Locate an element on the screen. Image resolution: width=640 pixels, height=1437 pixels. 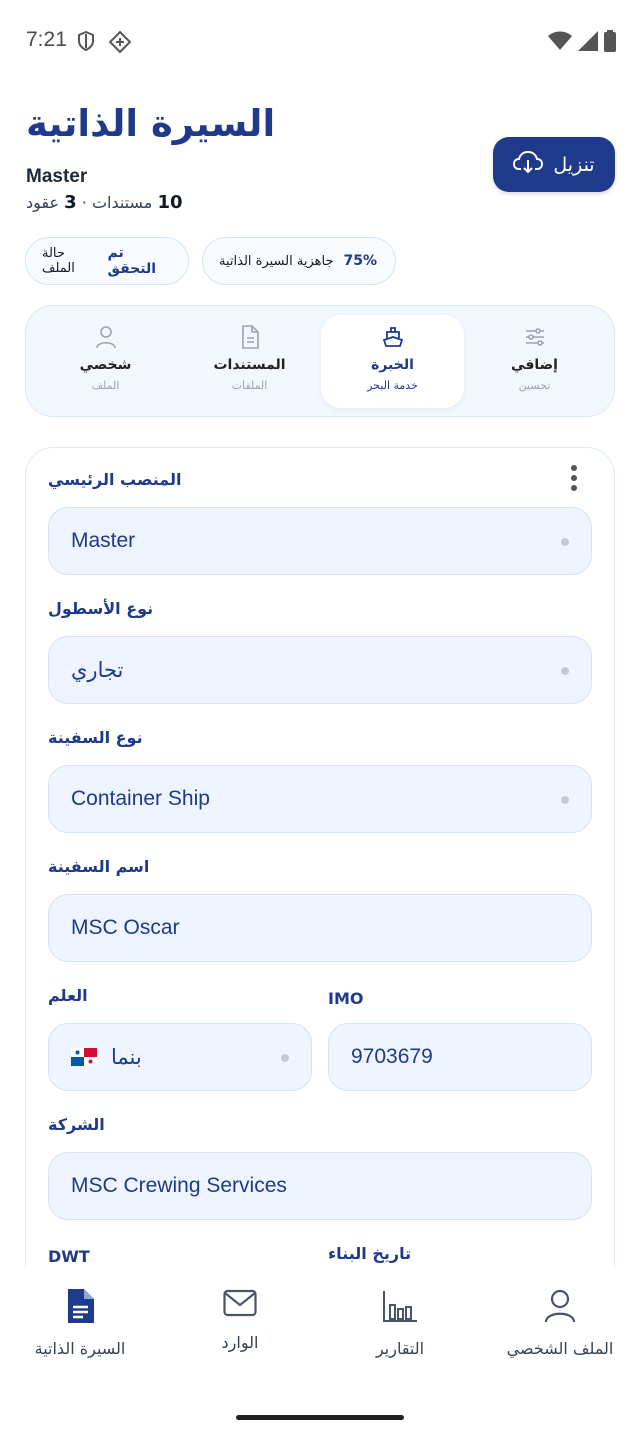
tab-personal: شخصي الملف is located at coordinates (105, 361).